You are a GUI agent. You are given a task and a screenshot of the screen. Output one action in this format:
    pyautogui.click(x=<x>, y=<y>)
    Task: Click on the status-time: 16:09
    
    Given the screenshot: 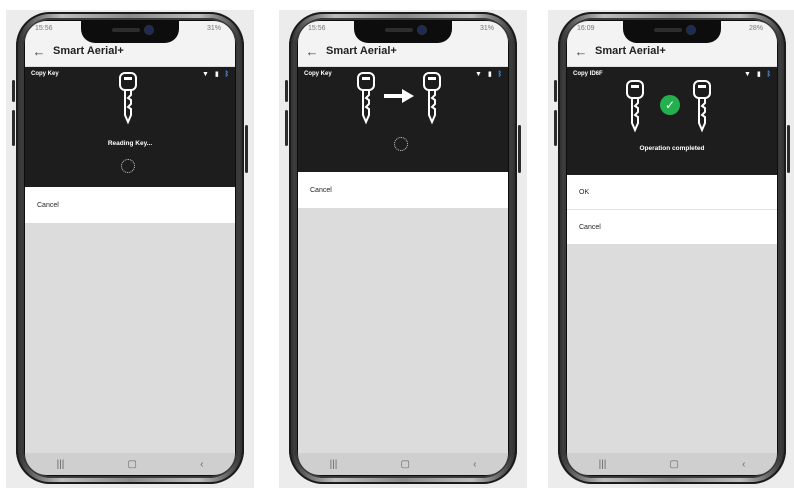 What is the action you would take?
    pyautogui.click(x=586, y=28)
    